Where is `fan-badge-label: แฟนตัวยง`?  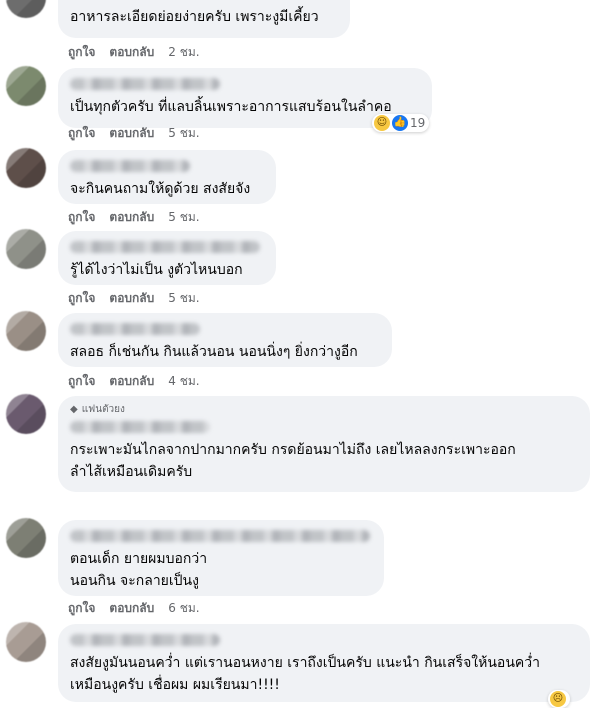
fan-badge-label: แฟนตัวยง is located at coordinates (103, 409).